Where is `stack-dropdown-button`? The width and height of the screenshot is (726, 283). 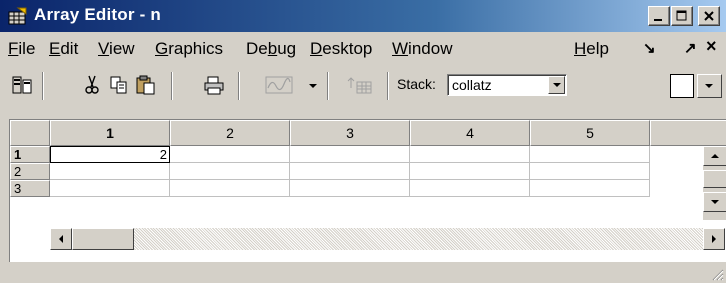
stack-dropdown-button is located at coordinates (556, 85).